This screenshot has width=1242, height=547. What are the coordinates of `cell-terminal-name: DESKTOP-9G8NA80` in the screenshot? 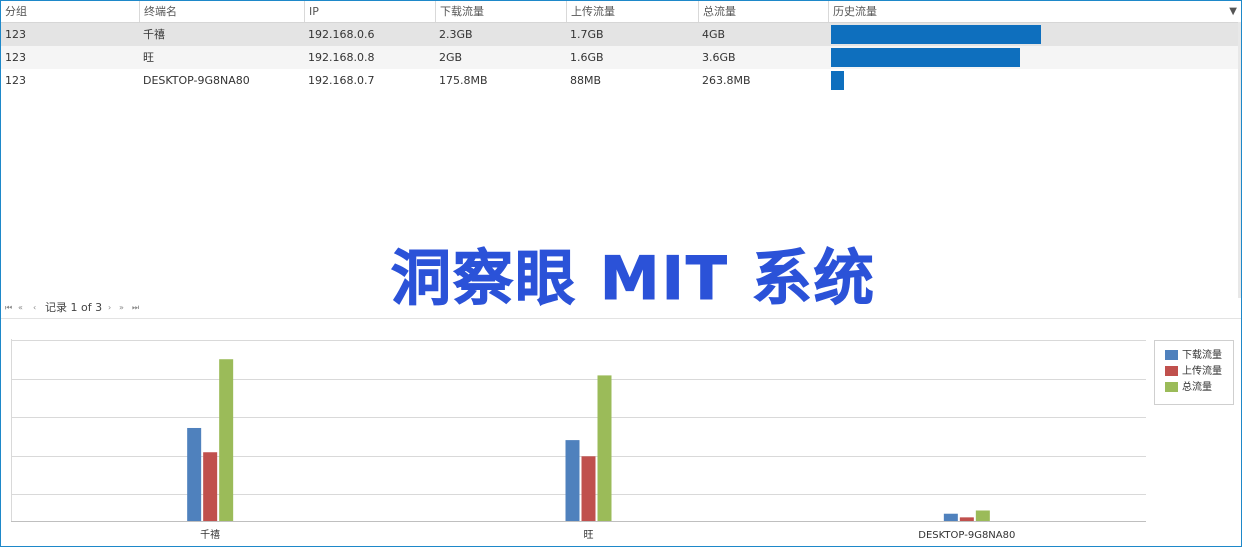 It's located at (196, 80).